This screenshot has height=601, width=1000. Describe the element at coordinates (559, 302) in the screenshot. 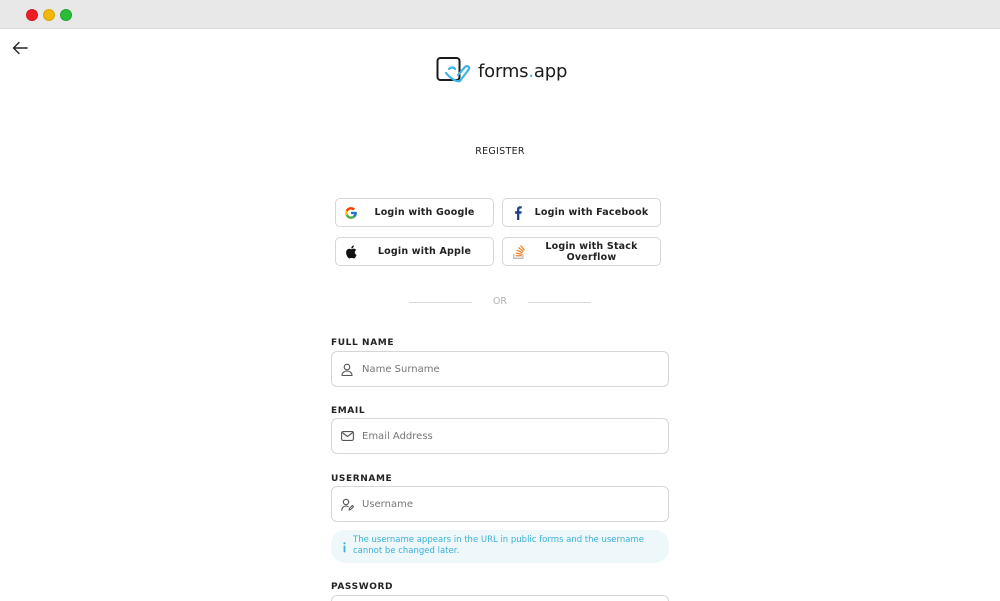

I see `divider-line-right` at that location.